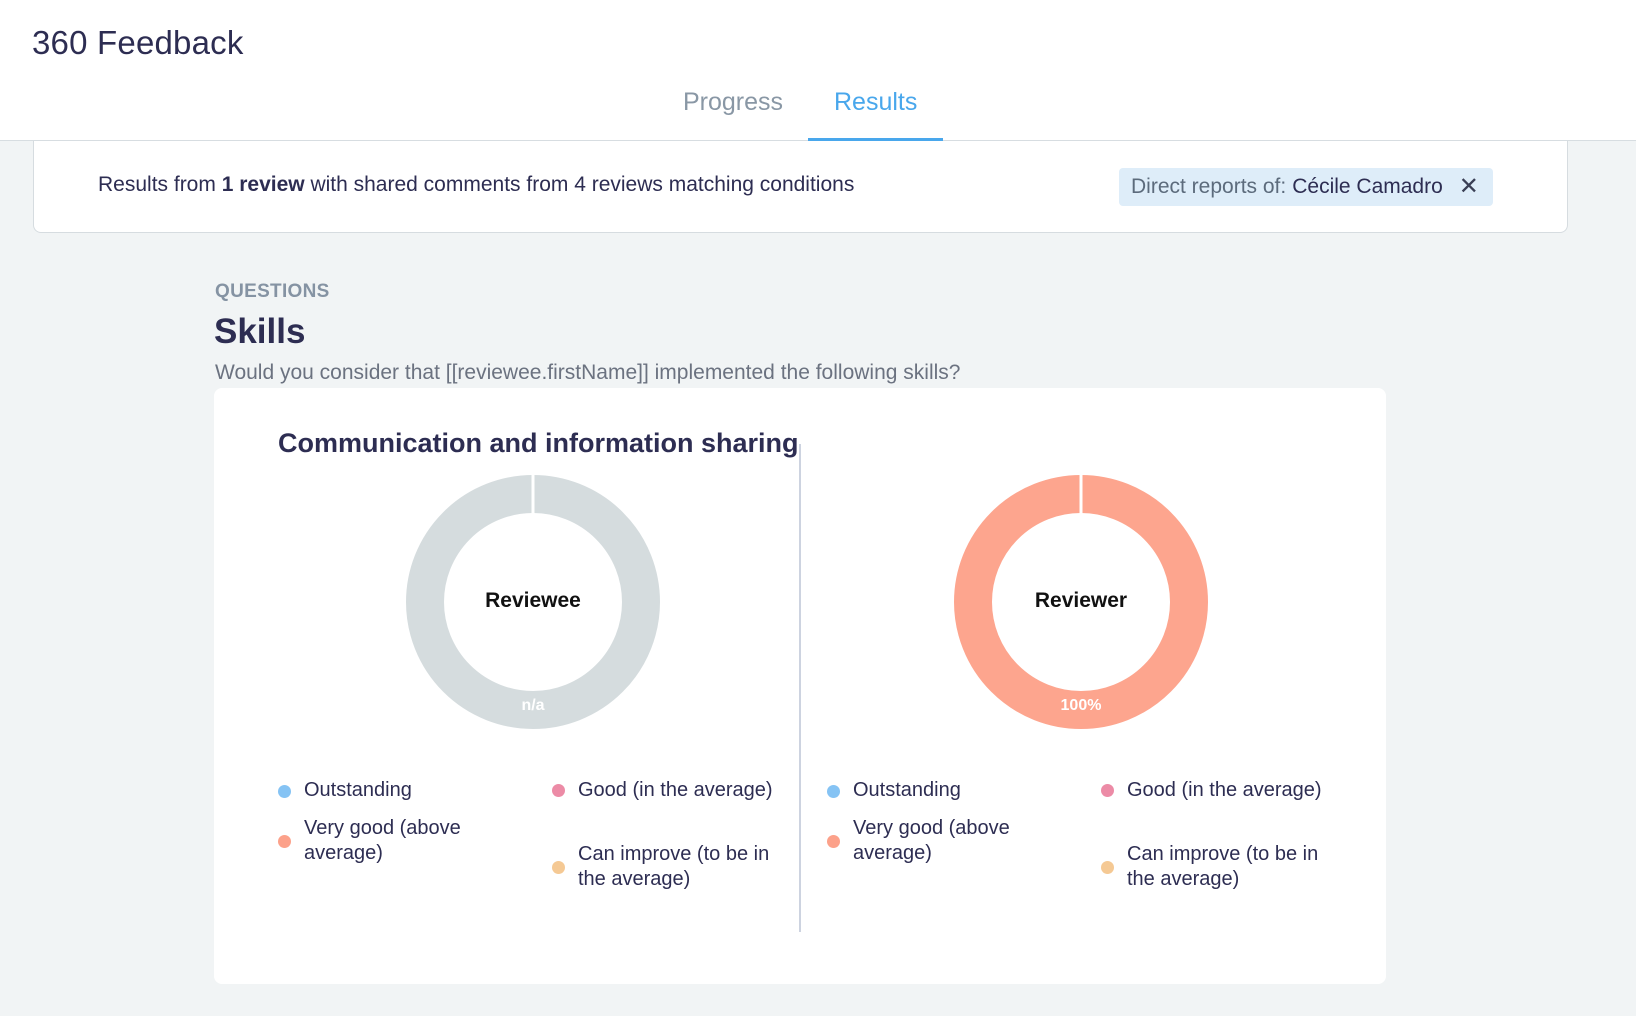  Describe the element at coordinates (1367, 186) in the screenshot. I see `filter-chip-value: Cécile Camadro` at that location.